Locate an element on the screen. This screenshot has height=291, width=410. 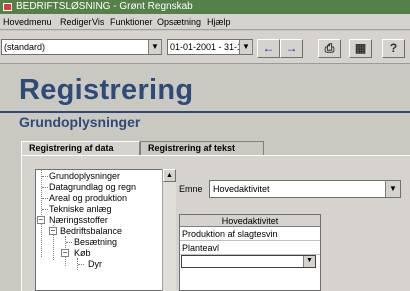
title-divider is located at coordinates (205, 112).